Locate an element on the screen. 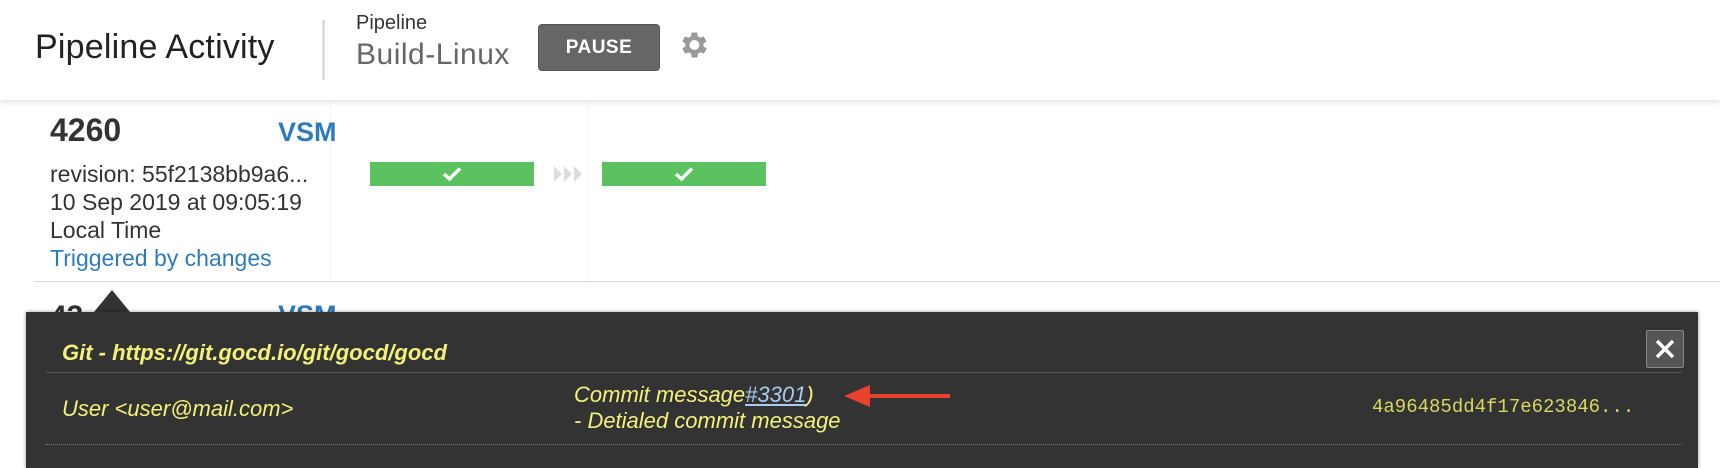 This screenshot has height=468, width=1720. triggered-by-link: Triggered by changes is located at coordinates (179, 258).